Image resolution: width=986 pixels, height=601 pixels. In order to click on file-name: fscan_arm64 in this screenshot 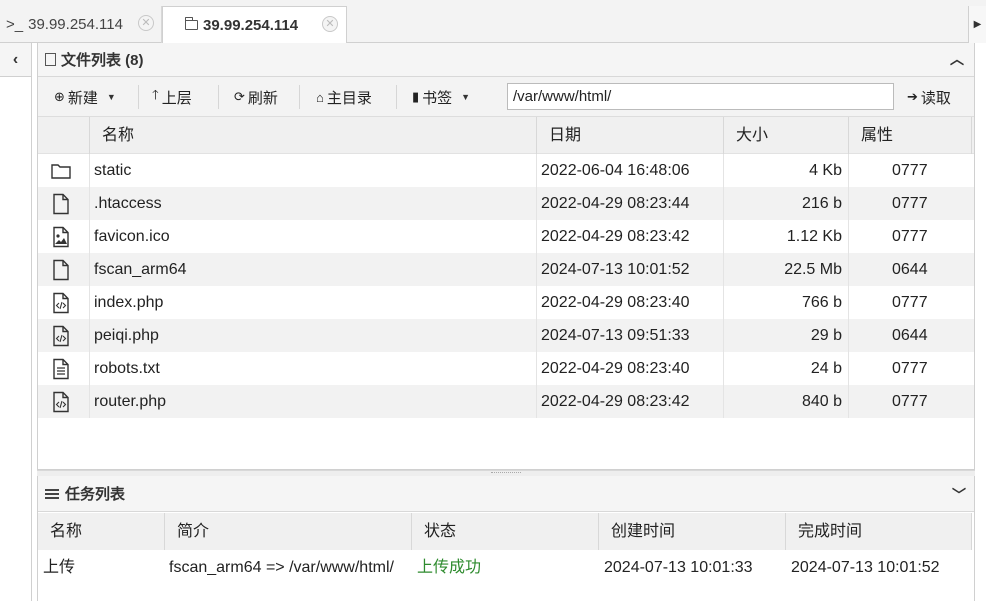, I will do `click(140, 269)`.